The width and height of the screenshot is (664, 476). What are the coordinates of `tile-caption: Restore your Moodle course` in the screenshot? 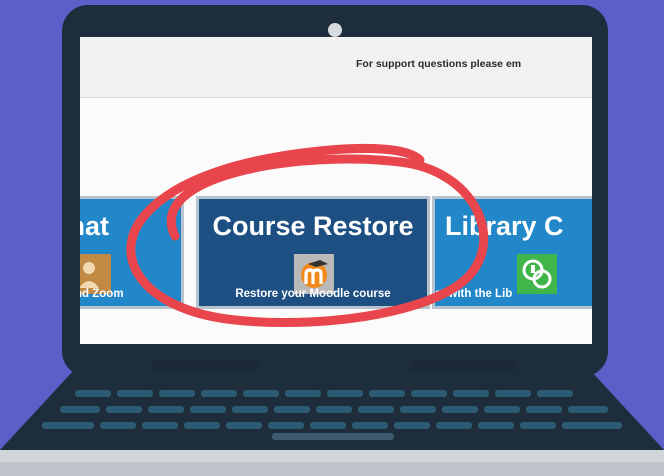 It's located at (313, 294).